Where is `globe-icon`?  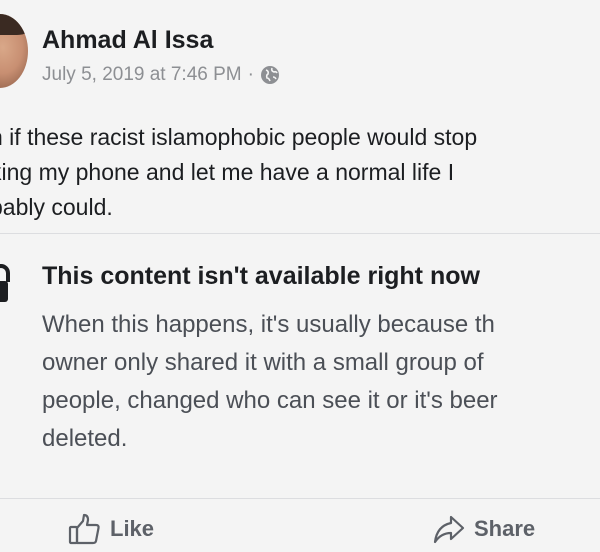
globe-icon is located at coordinates (270, 75).